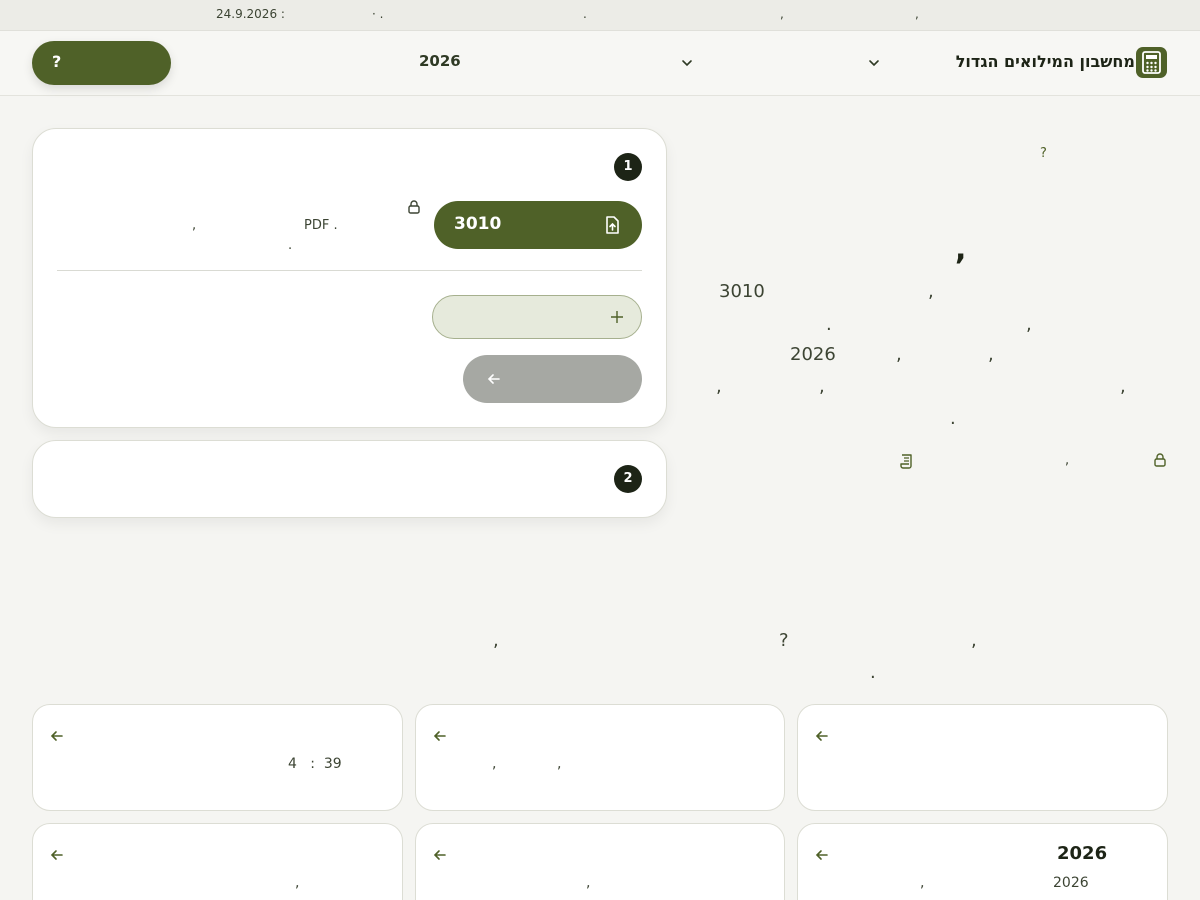 The width and height of the screenshot is (1200, 900). Describe the element at coordinates (349, 479) in the screenshot. I see `step-2-card` at that location.